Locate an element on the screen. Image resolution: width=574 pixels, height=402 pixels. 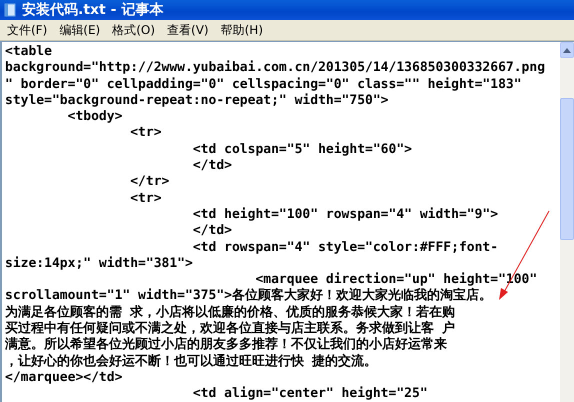
scrollbar is located at coordinates (567, 222).